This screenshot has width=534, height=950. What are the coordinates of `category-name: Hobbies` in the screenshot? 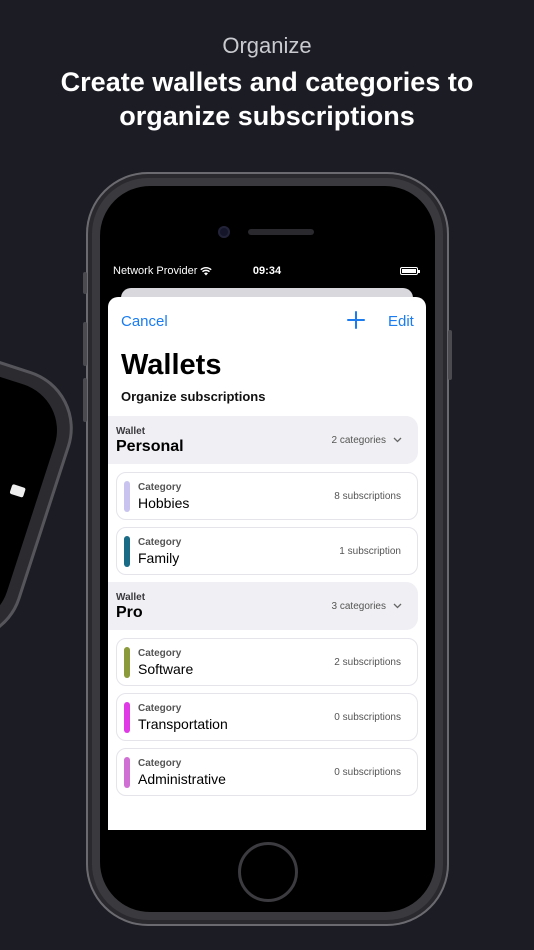 It's located at (164, 503).